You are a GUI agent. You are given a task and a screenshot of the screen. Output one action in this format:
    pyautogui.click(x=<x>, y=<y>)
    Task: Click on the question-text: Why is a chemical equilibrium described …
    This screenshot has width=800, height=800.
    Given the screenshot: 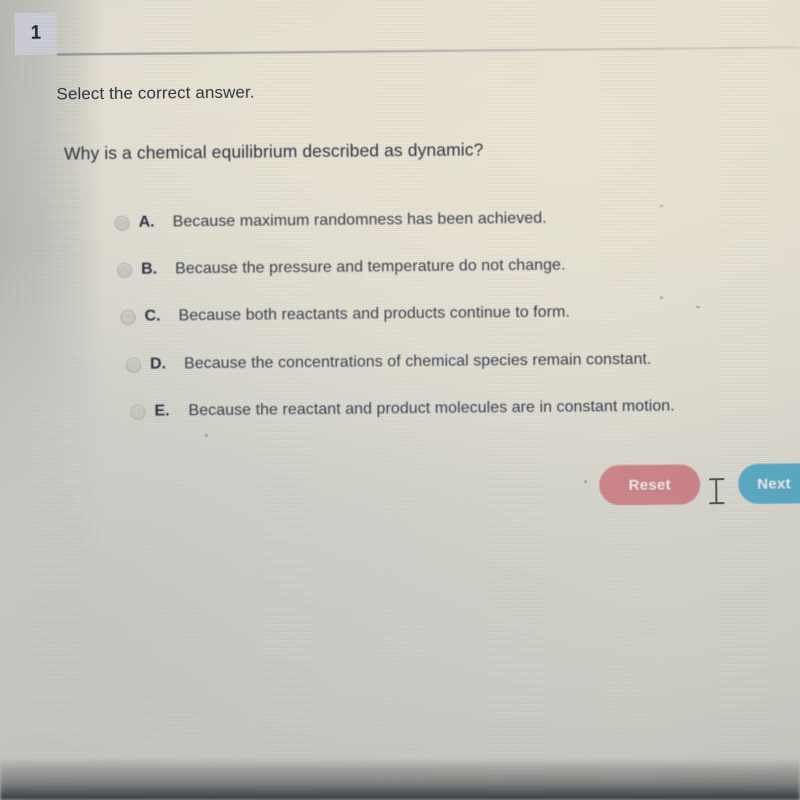 What is the action you would take?
    pyautogui.click(x=273, y=151)
    